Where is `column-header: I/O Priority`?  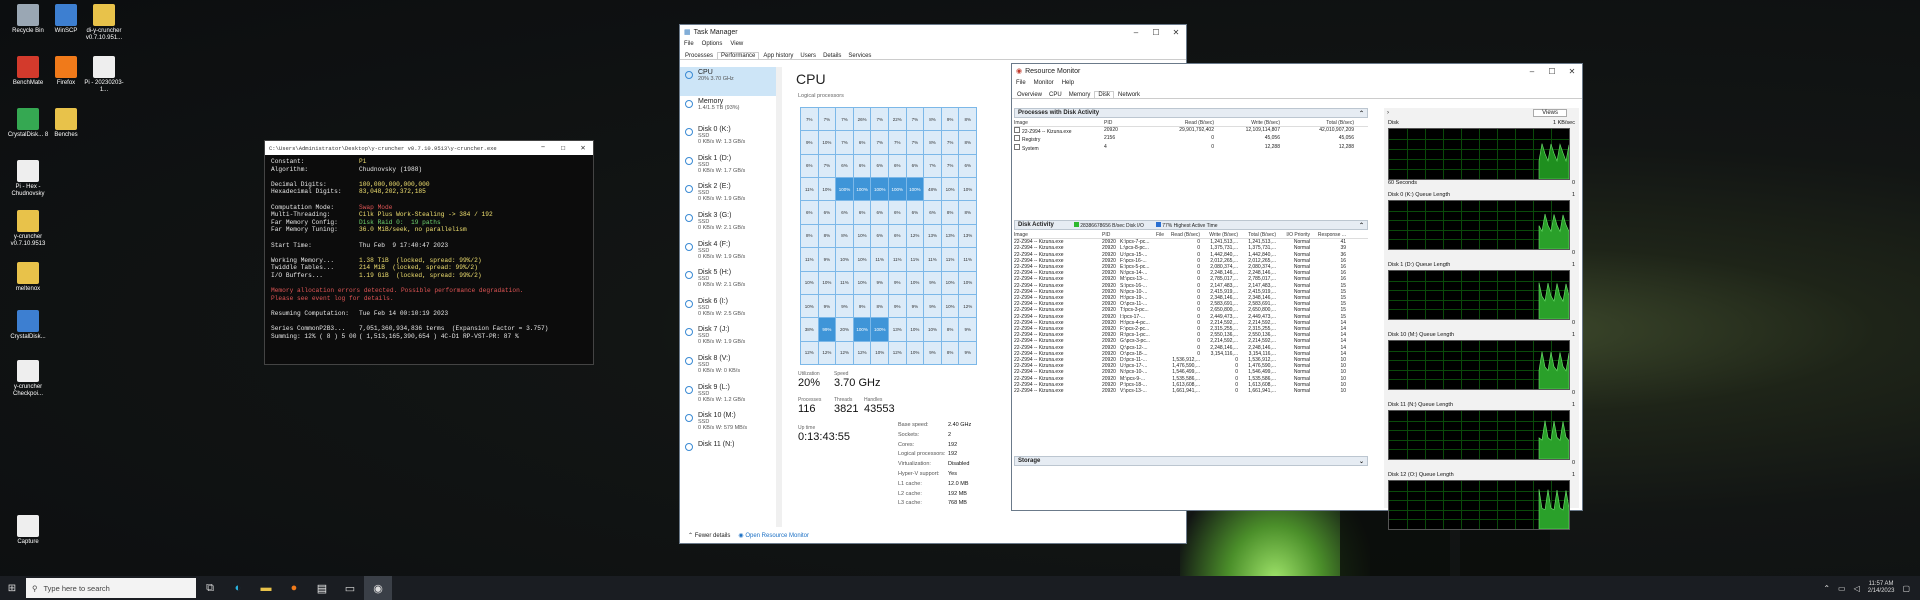
column-header: I/O Priority is located at coordinates (1293, 235).